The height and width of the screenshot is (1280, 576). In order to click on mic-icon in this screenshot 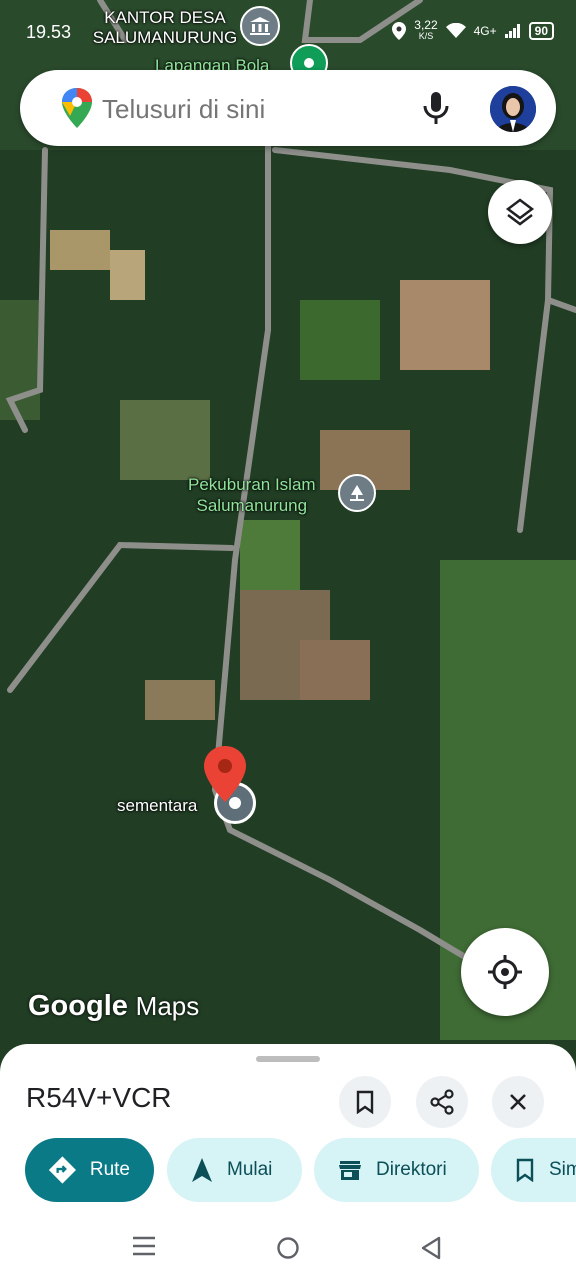, I will do `click(436, 108)`.